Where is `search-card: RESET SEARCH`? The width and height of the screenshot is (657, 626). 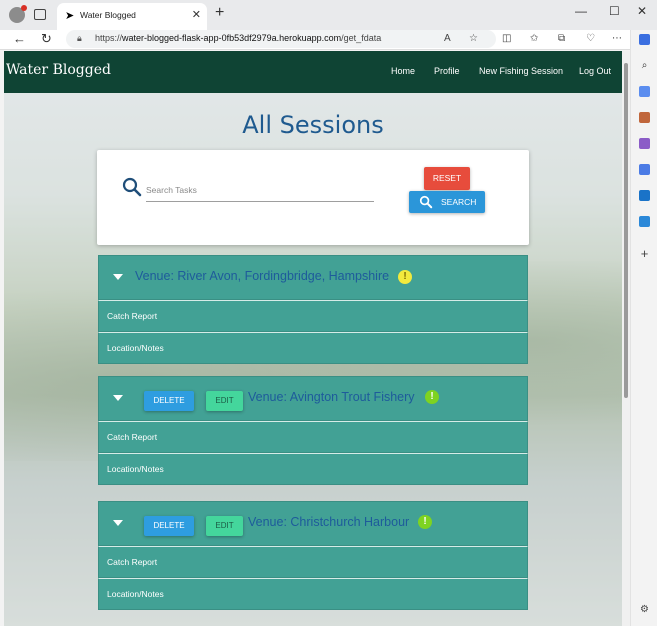 search-card: RESET SEARCH is located at coordinates (313, 197).